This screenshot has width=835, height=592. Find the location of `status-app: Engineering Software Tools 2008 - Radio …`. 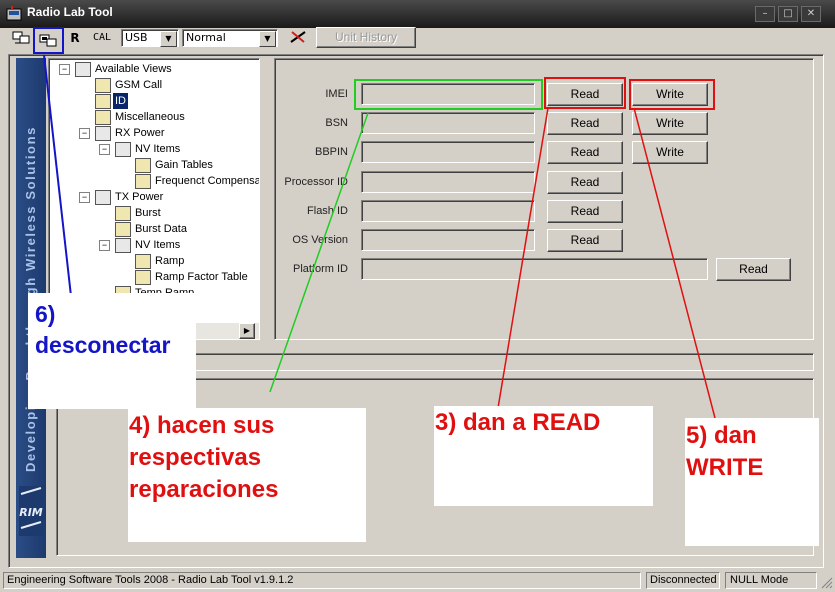

status-app: Engineering Software Tools 2008 - Radio … is located at coordinates (322, 580).